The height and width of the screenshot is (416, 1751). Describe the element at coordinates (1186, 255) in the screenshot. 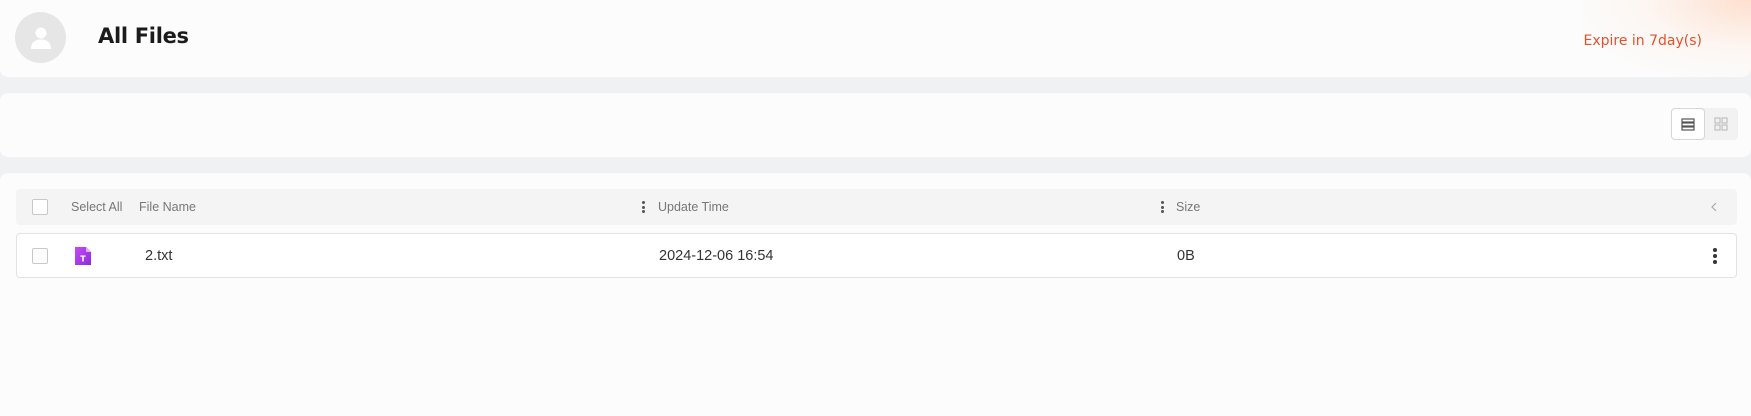

I see `file-size: 0B` at that location.